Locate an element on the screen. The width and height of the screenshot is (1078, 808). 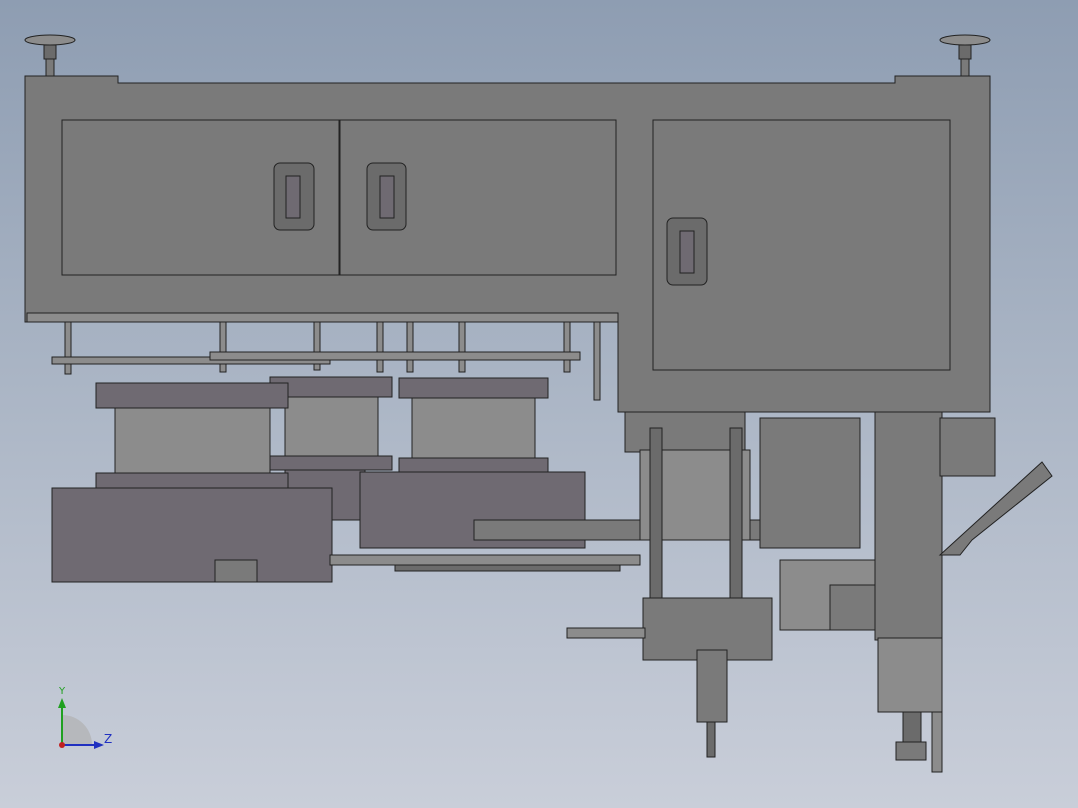
linear-feeder-rail is located at coordinates (485, 560).